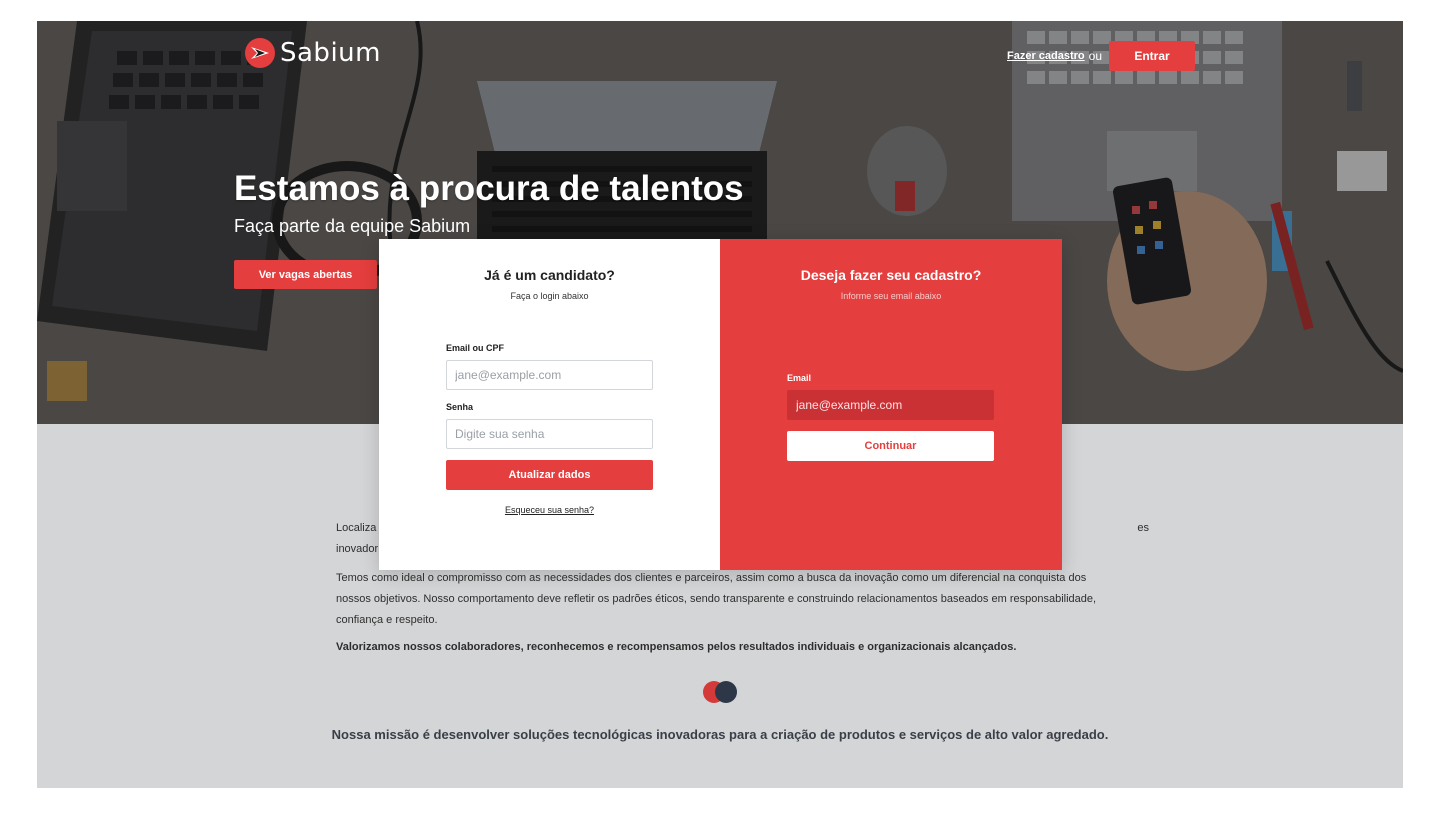  I want to click on signup-email-input, so click(890, 405).